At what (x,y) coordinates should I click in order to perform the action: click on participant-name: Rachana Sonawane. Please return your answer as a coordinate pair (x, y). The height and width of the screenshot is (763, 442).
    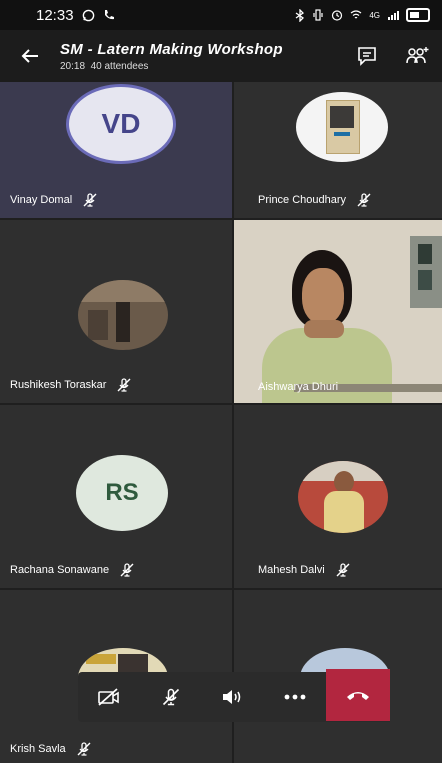
    Looking at the image, I should click on (60, 570).